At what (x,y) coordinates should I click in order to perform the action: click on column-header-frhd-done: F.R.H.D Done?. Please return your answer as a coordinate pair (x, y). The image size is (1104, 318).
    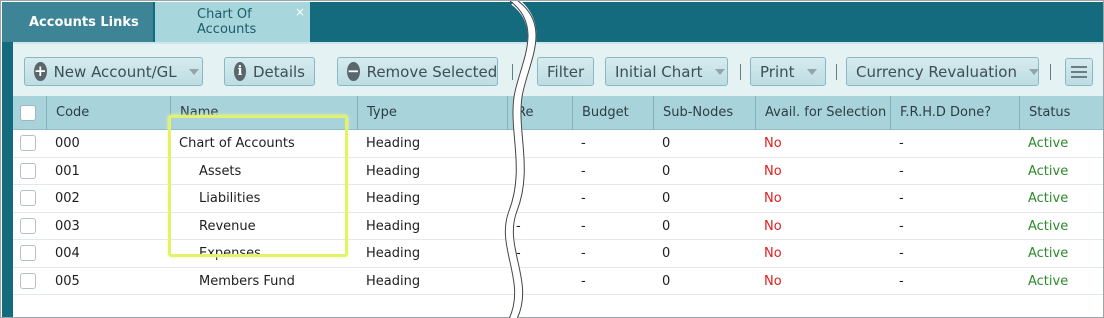
    Looking at the image, I should click on (954, 113).